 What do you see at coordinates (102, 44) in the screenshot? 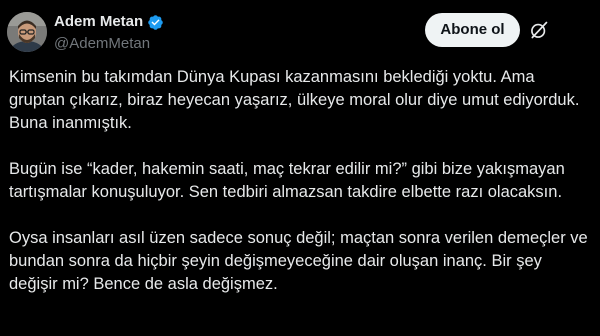
I see `author-handle: @AdemMetan` at bounding box center [102, 44].